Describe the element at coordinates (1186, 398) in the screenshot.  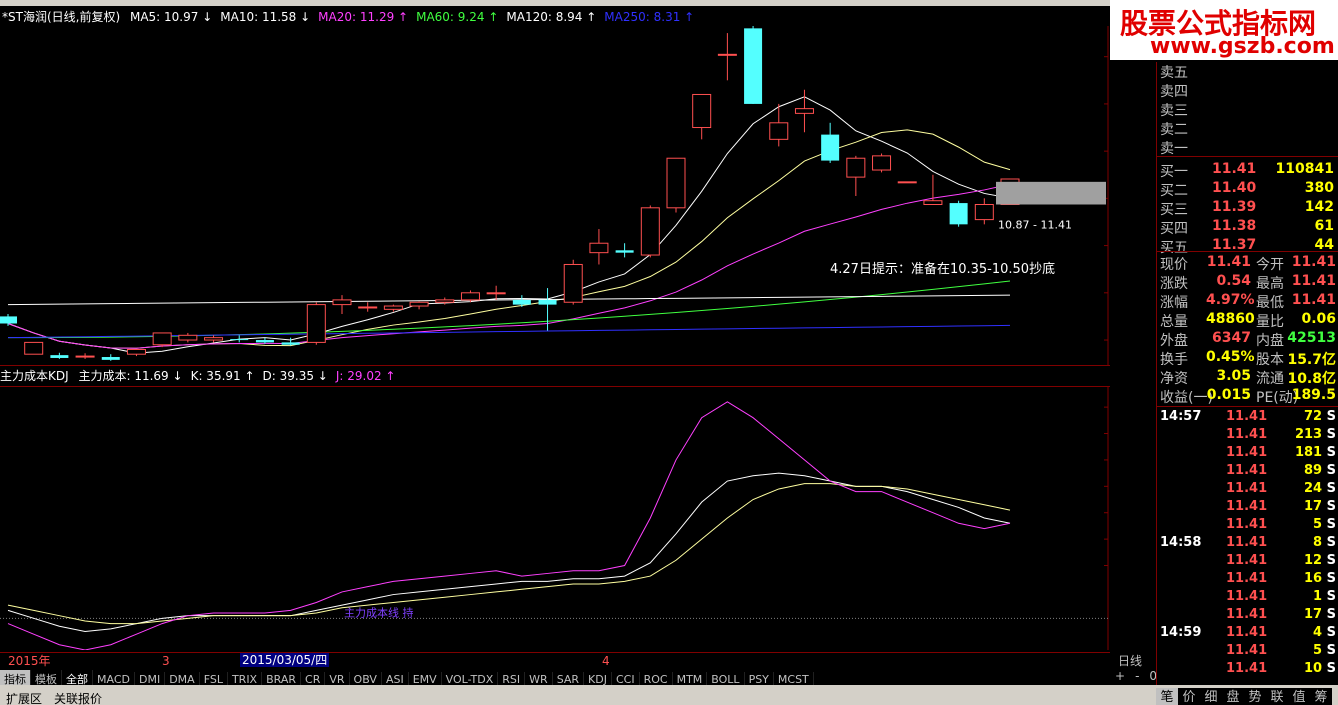
I see `stat-label: 收益(一)` at that location.